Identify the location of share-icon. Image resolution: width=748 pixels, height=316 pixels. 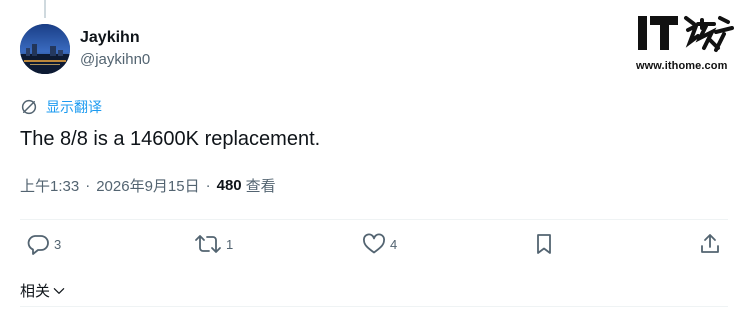
(710, 243).